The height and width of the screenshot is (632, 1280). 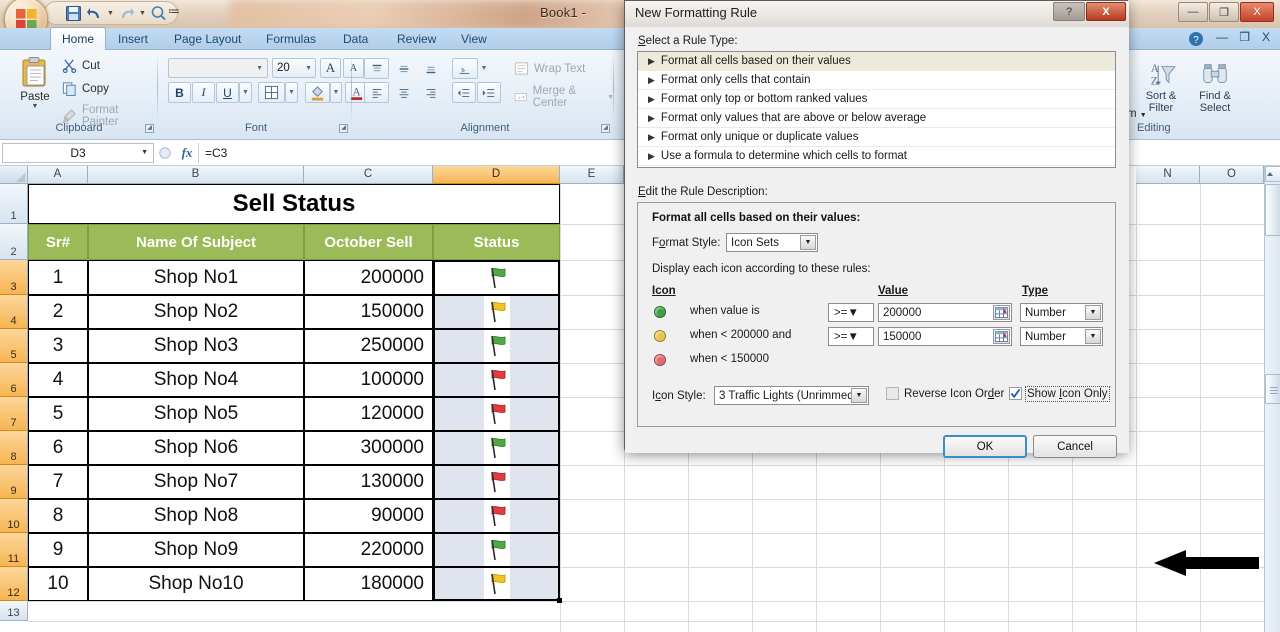 What do you see at coordinates (1272, 389) in the screenshot?
I see `scrollbar-thumb-lower` at bounding box center [1272, 389].